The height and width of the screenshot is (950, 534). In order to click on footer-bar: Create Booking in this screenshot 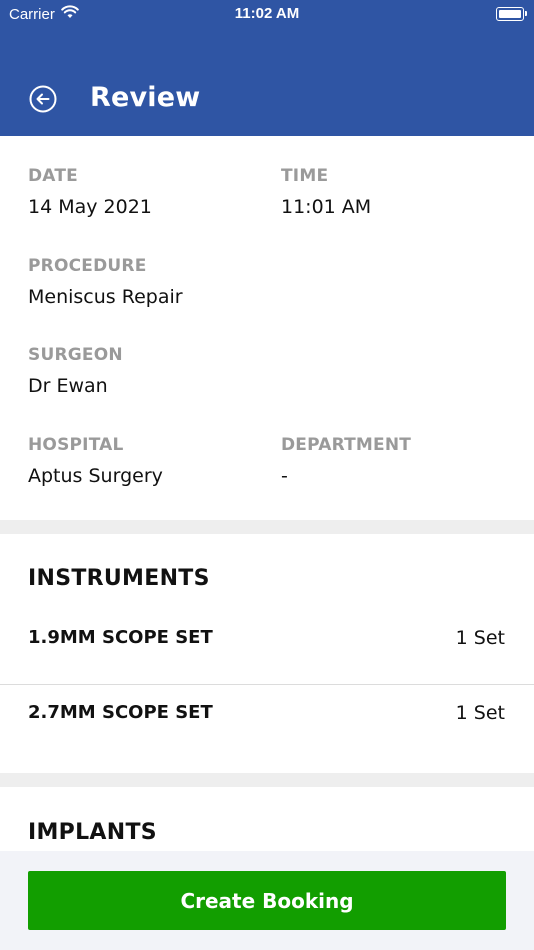, I will do `click(267, 900)`.